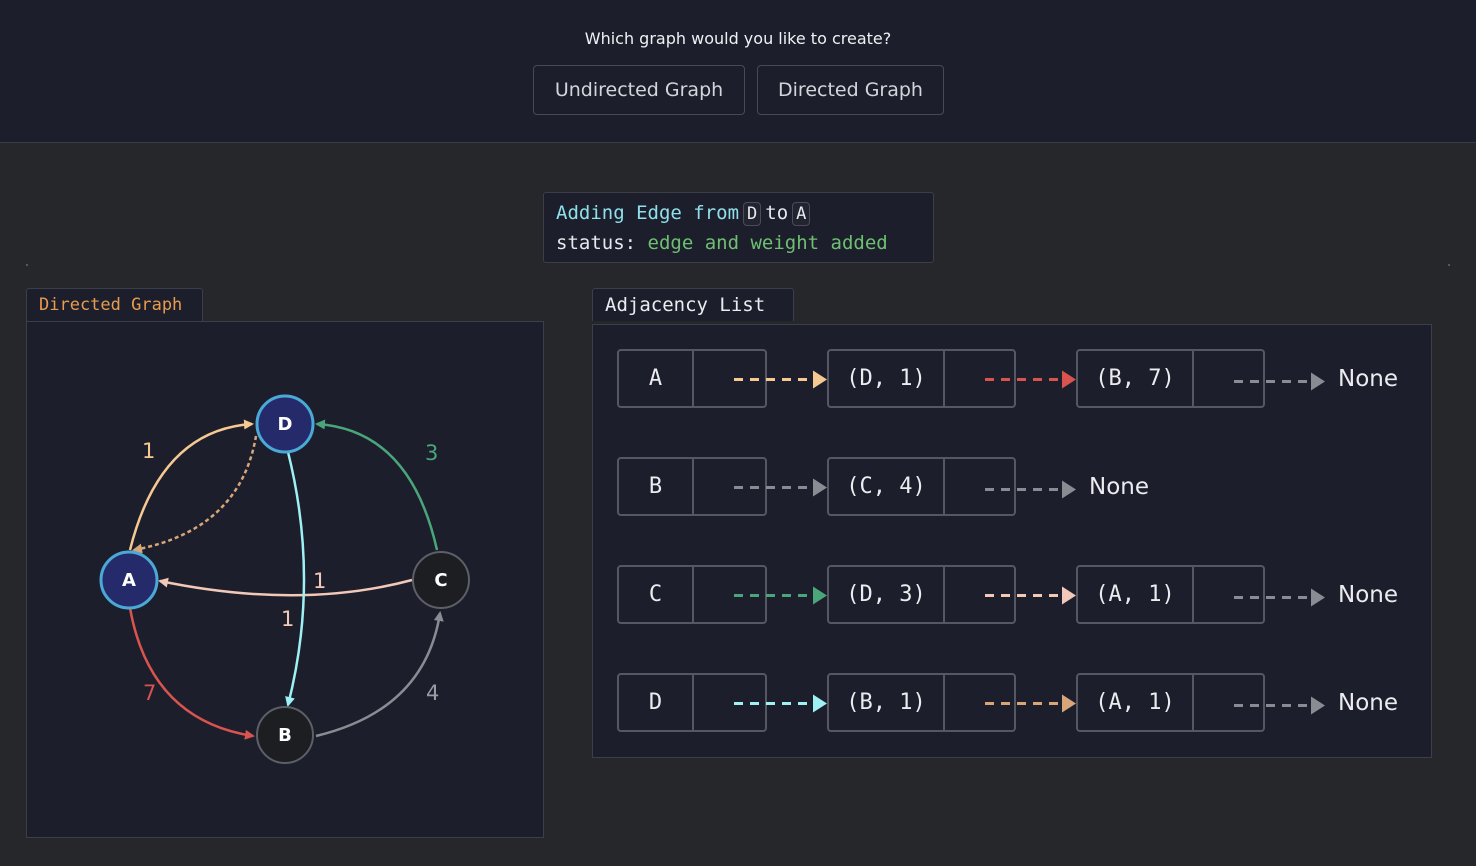 The image size is (1476, 866). I want to click on edge-weight-B-C: 4, so click(432, 693).